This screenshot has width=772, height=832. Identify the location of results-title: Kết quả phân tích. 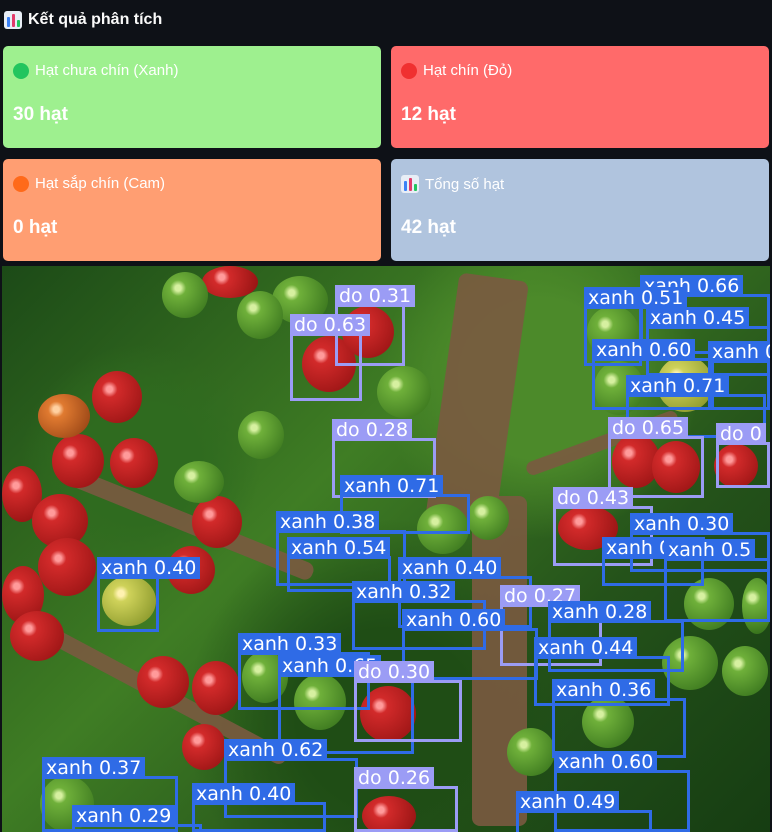
(95, 19).